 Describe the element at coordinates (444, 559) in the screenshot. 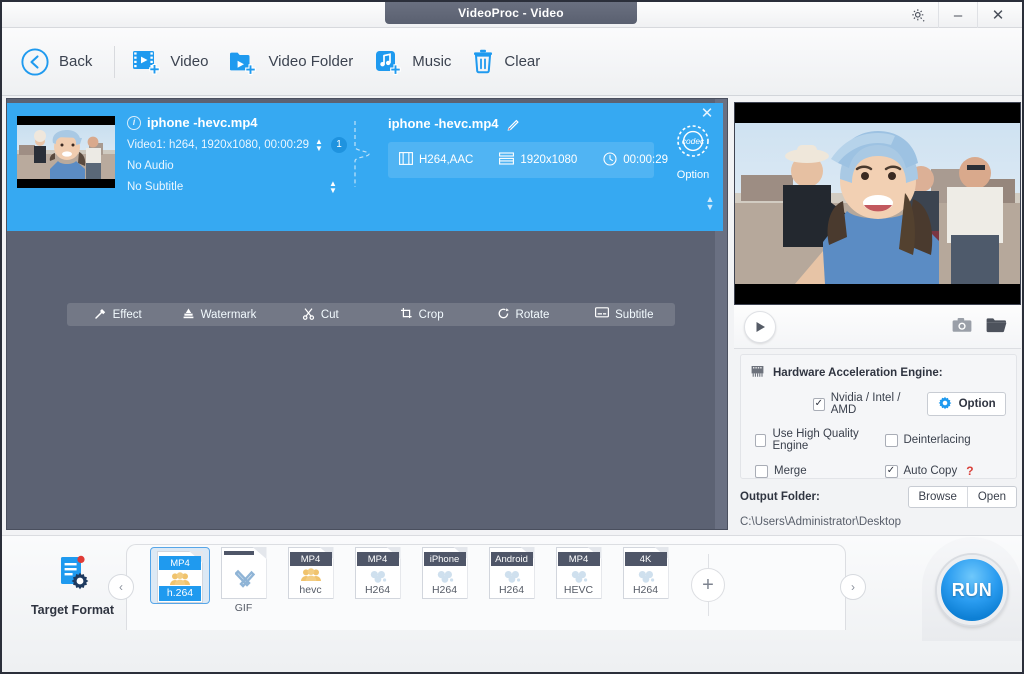

I see `preset-tag: iPhone` at that location.